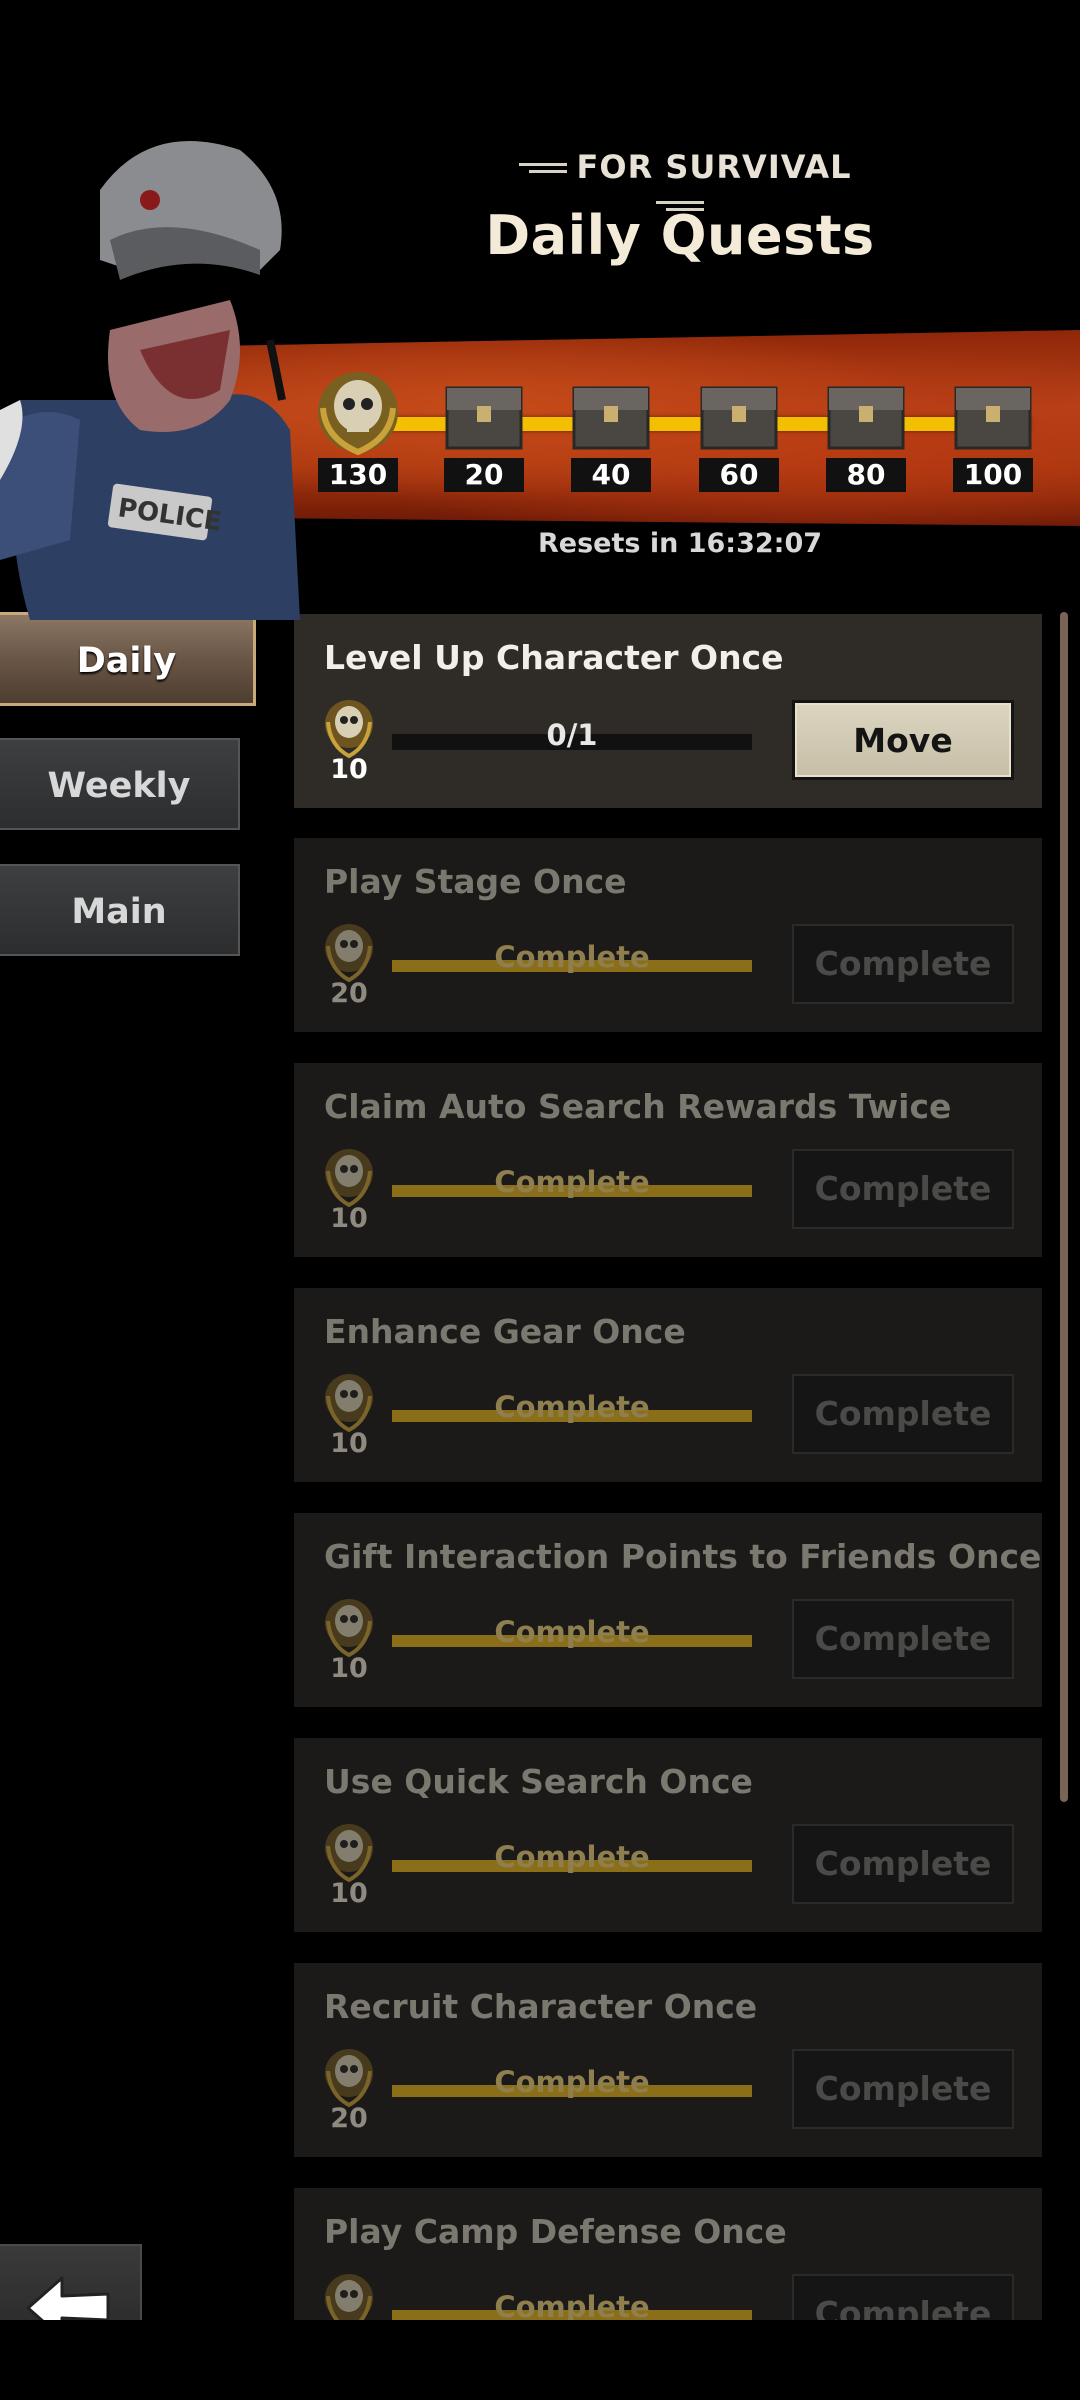 This screenshot has height=2400, width=1080. What do you see at coordinates (555, 2231) in the screenshot?
I see `quest-title: Play Camp Defense Once` at bounding box center [555, 2231].